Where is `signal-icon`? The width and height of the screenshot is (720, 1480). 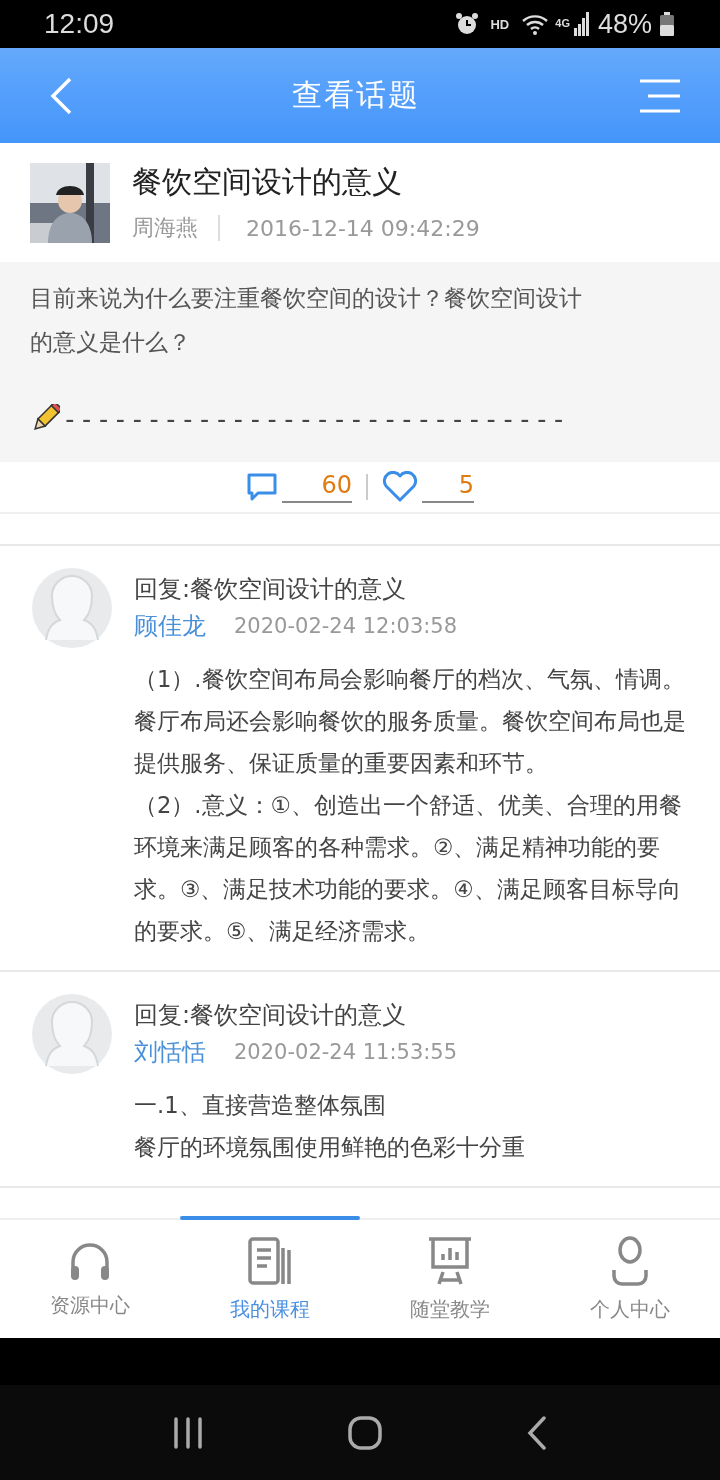 signal-icon is located at coordinates (581, 24).